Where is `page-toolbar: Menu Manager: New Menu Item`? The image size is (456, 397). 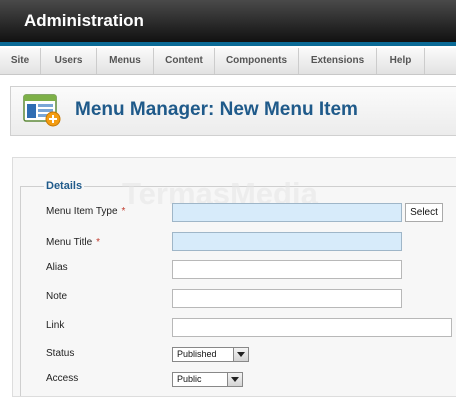 page-toolbar: Menu Manager: New Menu Item is located at coordinates (233, 111).